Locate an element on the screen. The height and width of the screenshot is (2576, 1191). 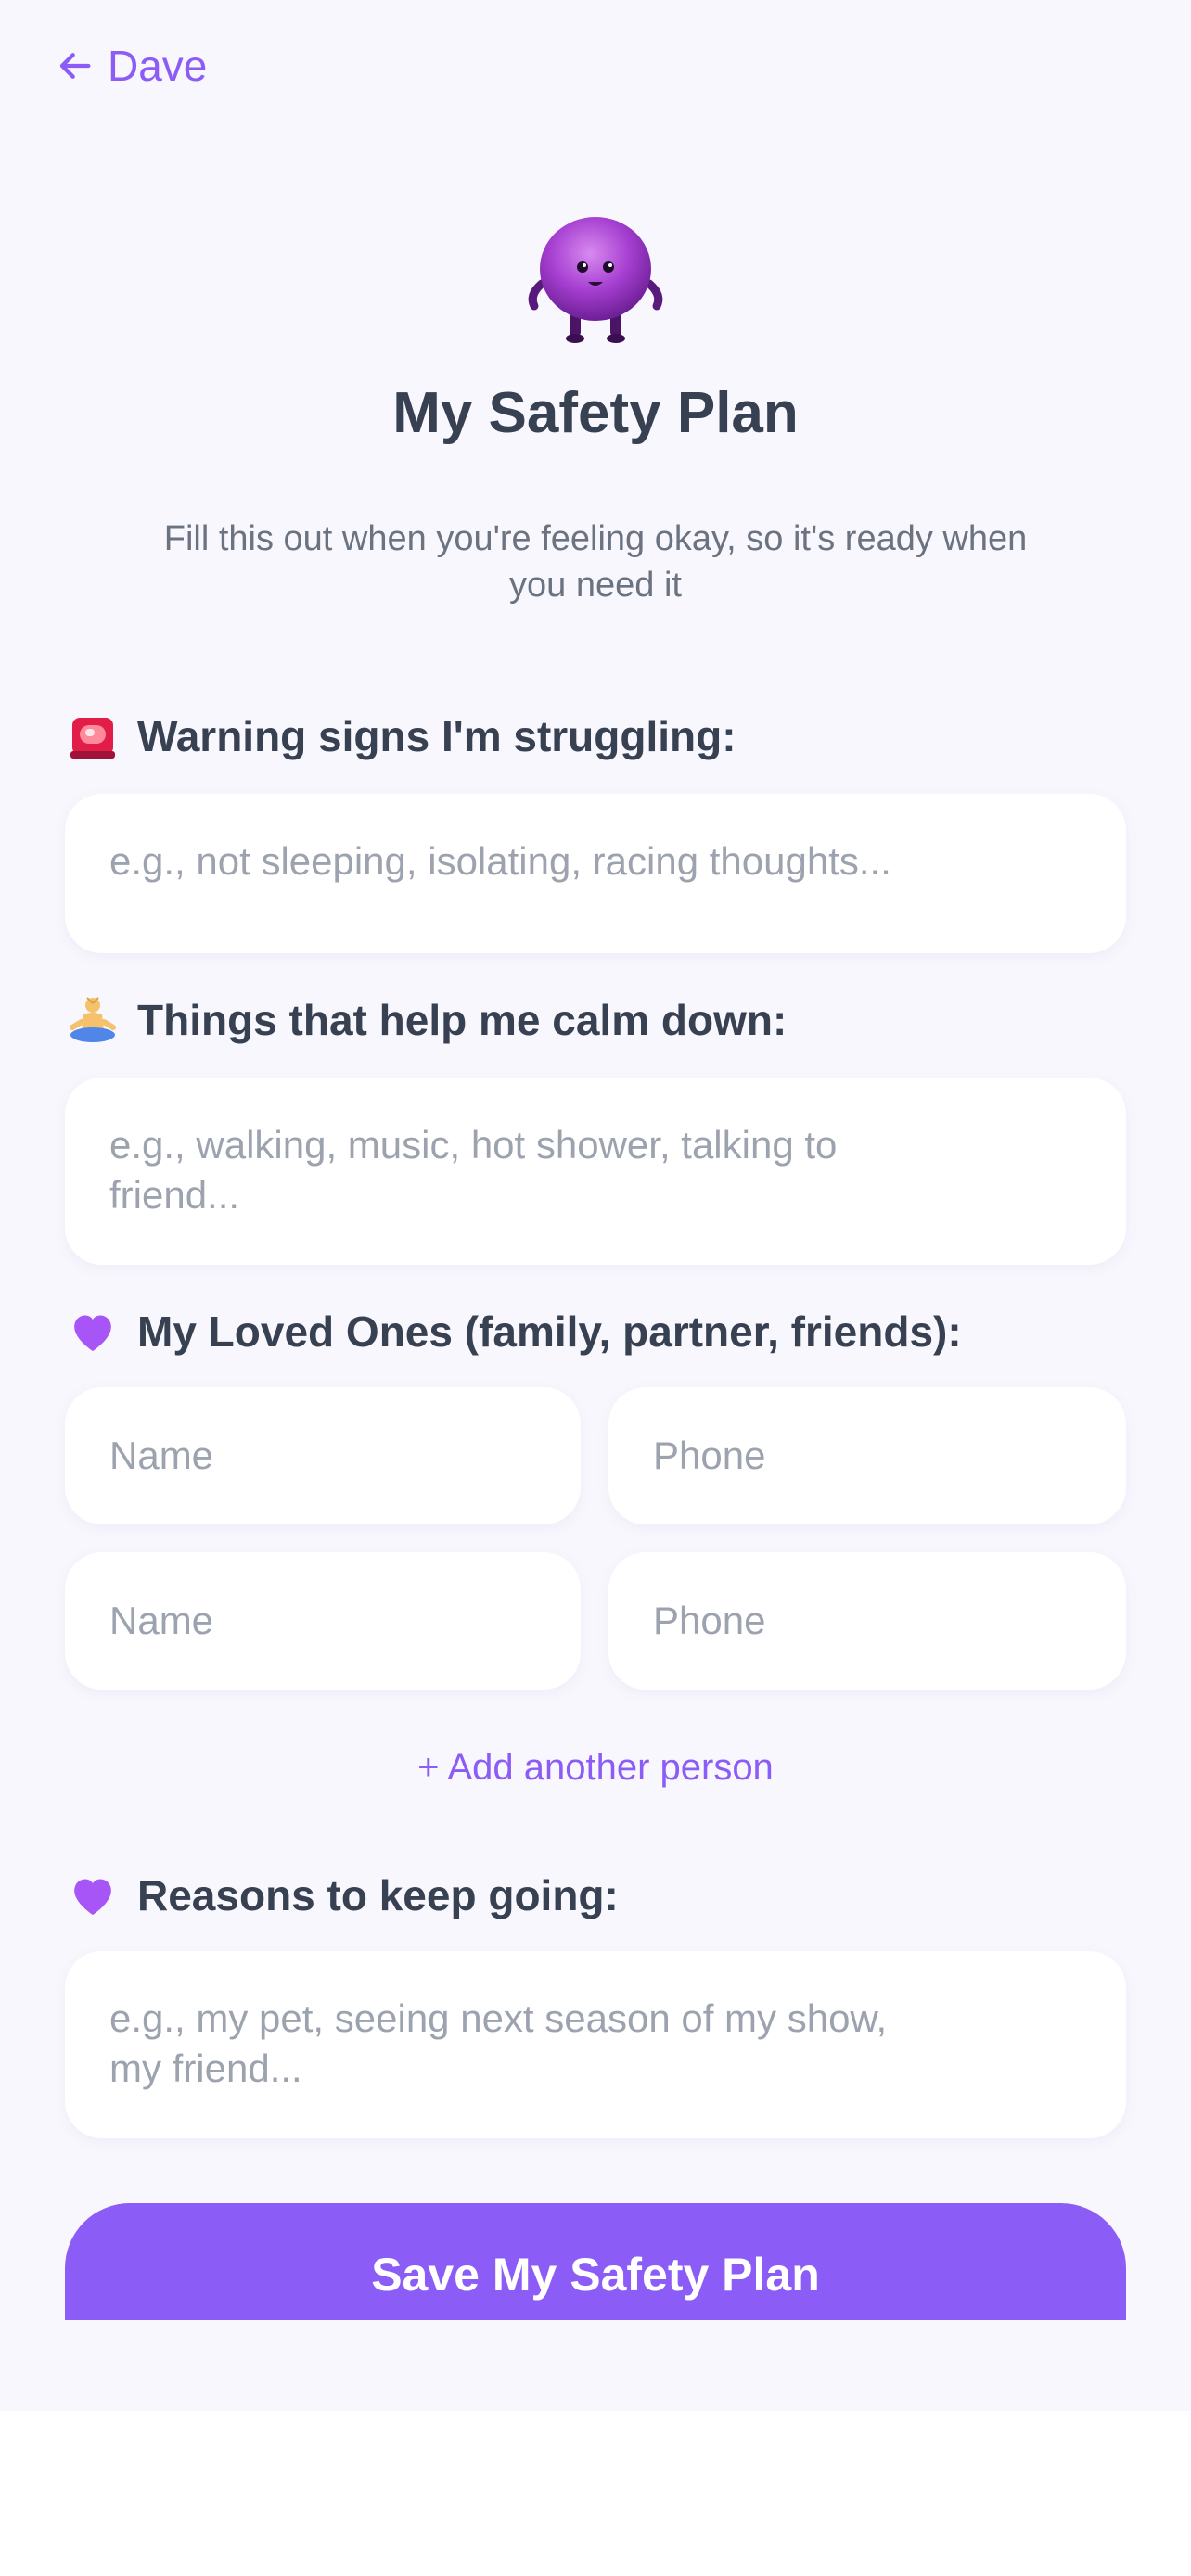
page-title: My Safety Plan is located at coordinates (595, 413).